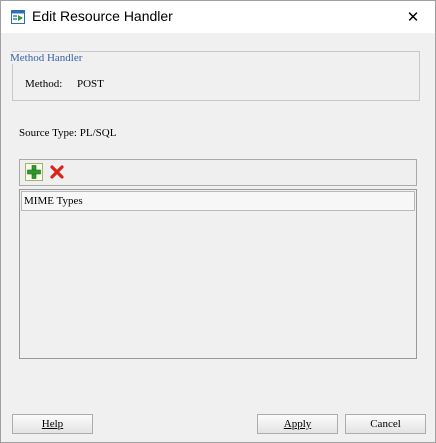 The image size is (436, 443). I want to click on delete-x-icon, so click(57, 172).